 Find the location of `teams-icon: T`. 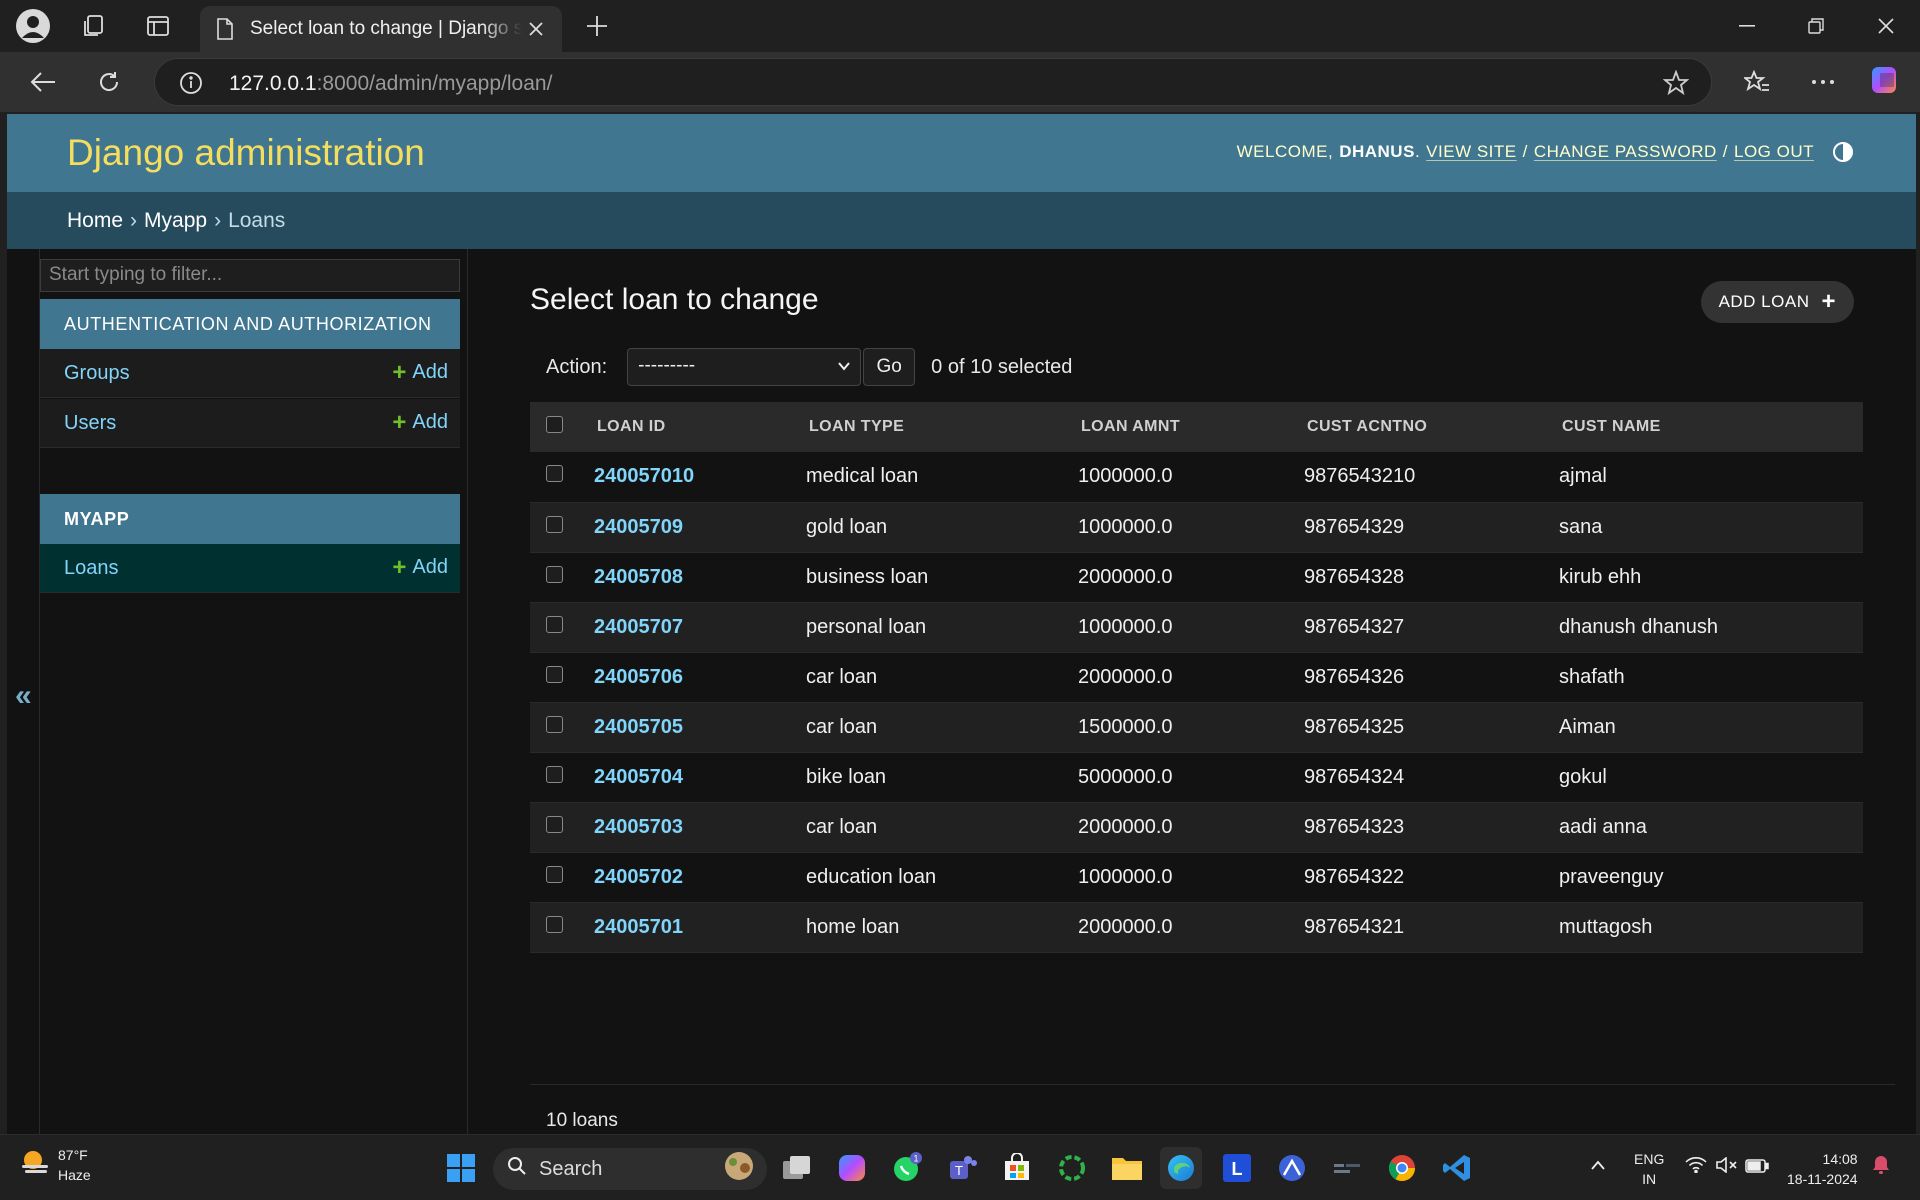

teams-icon: T is located at coordinates (962, 1168).